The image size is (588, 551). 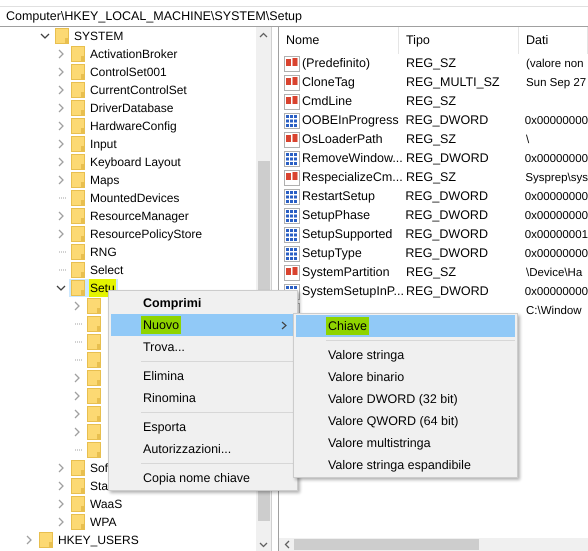 I want to click on table-cell-text: CloneTag, so click(x=328, y=83).